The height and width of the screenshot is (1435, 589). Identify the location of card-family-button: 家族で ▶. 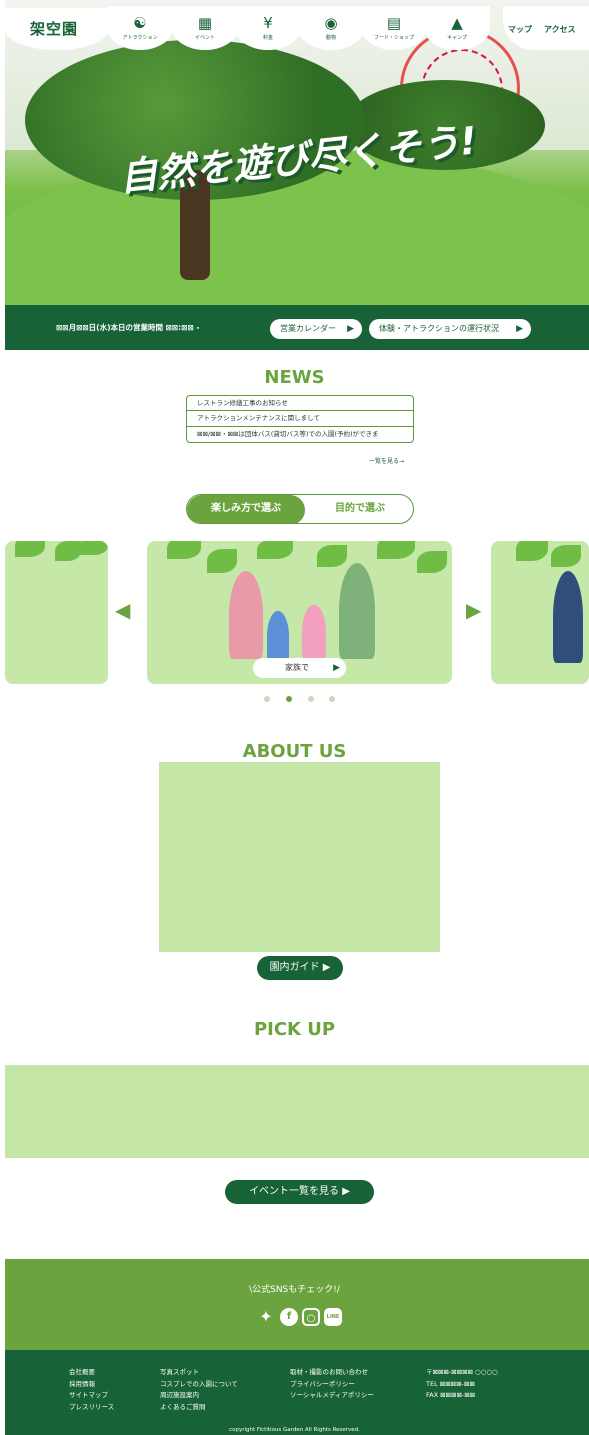
(299, 668).